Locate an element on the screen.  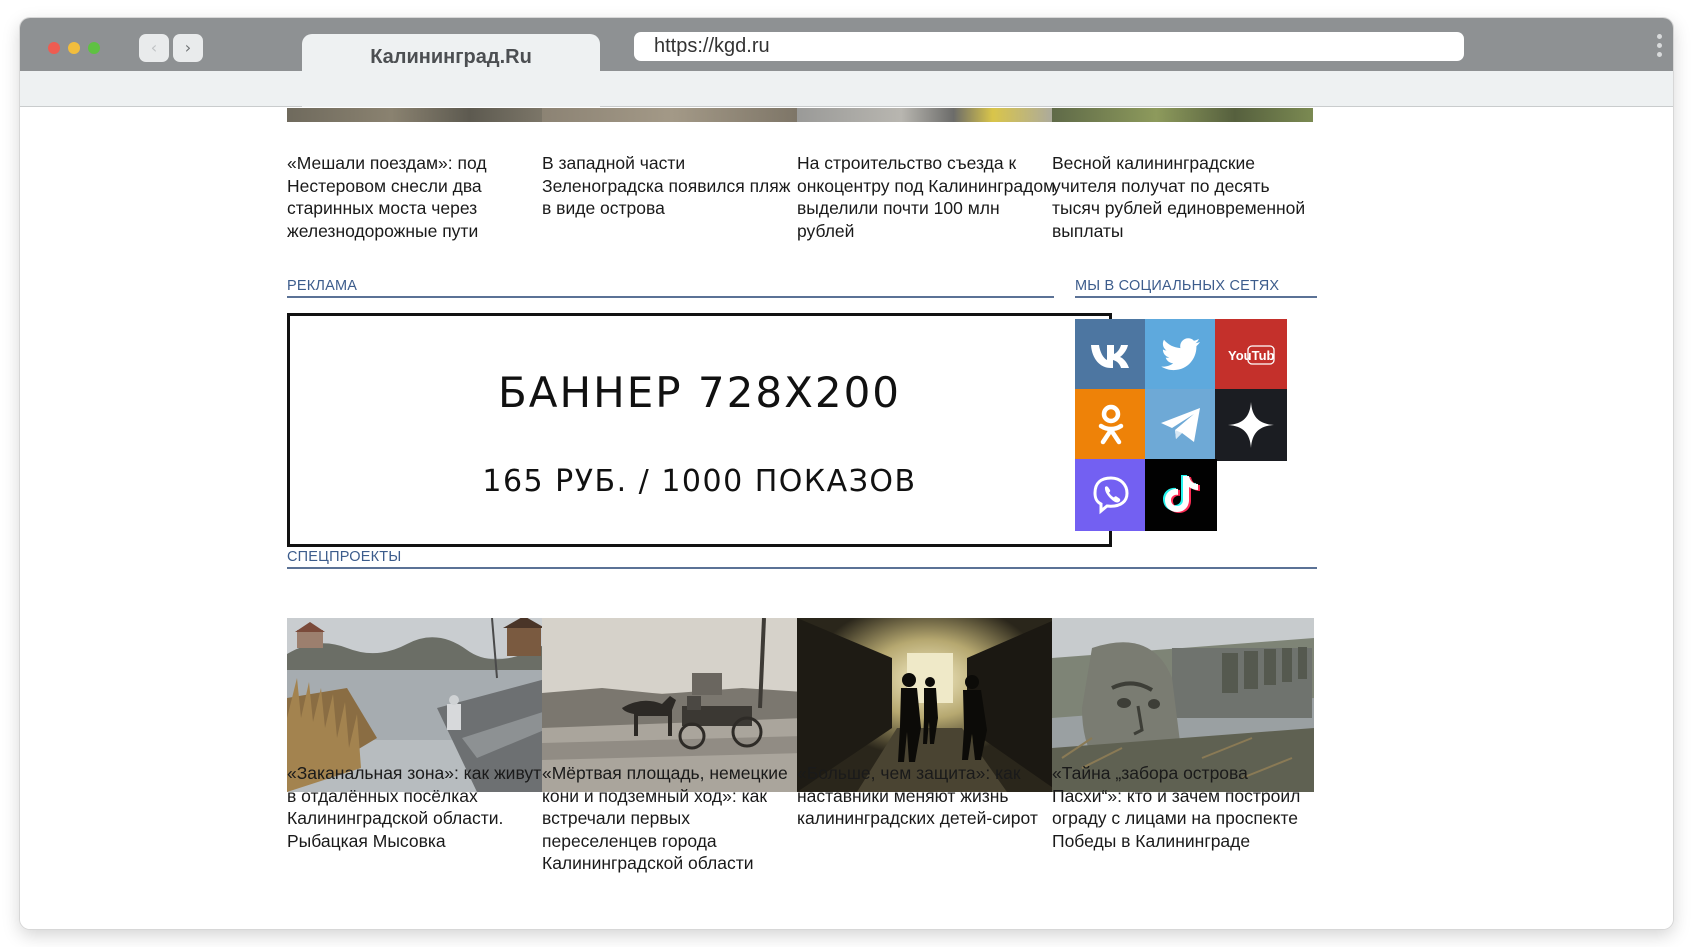
telegram-icon is located at coordinates (1181, 425).